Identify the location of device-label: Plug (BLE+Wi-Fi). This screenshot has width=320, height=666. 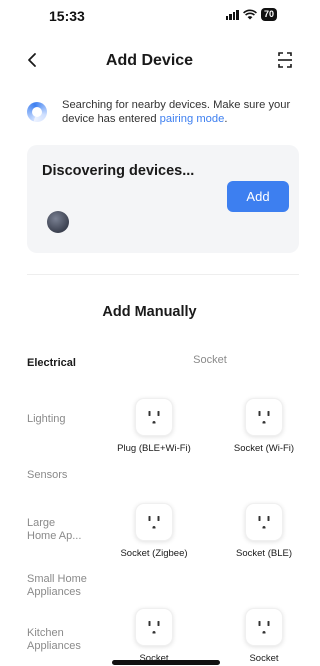
(154, 448).